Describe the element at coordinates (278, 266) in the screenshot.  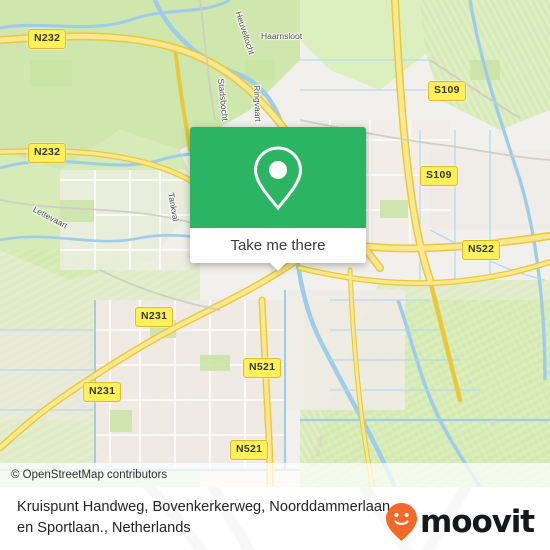
I see `popup-tail-pointer` at that location.